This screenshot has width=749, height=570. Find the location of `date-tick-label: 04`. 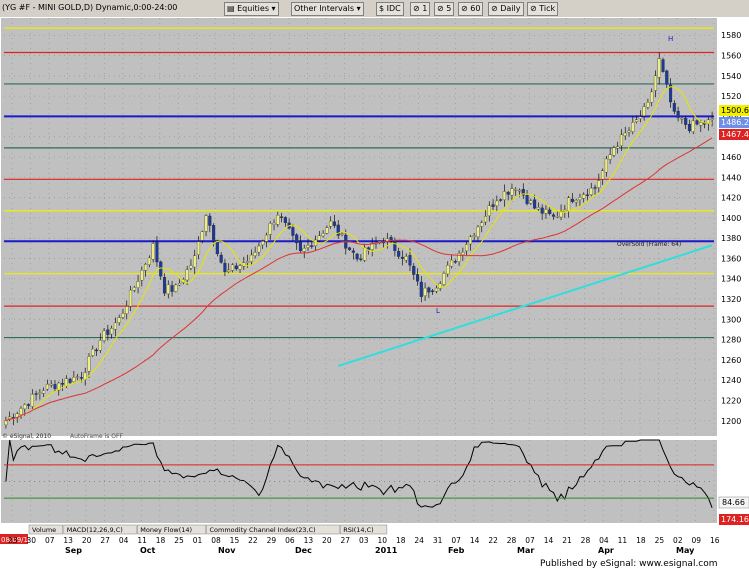

date-tick-label: 04 is located at coordinates (604, 540).